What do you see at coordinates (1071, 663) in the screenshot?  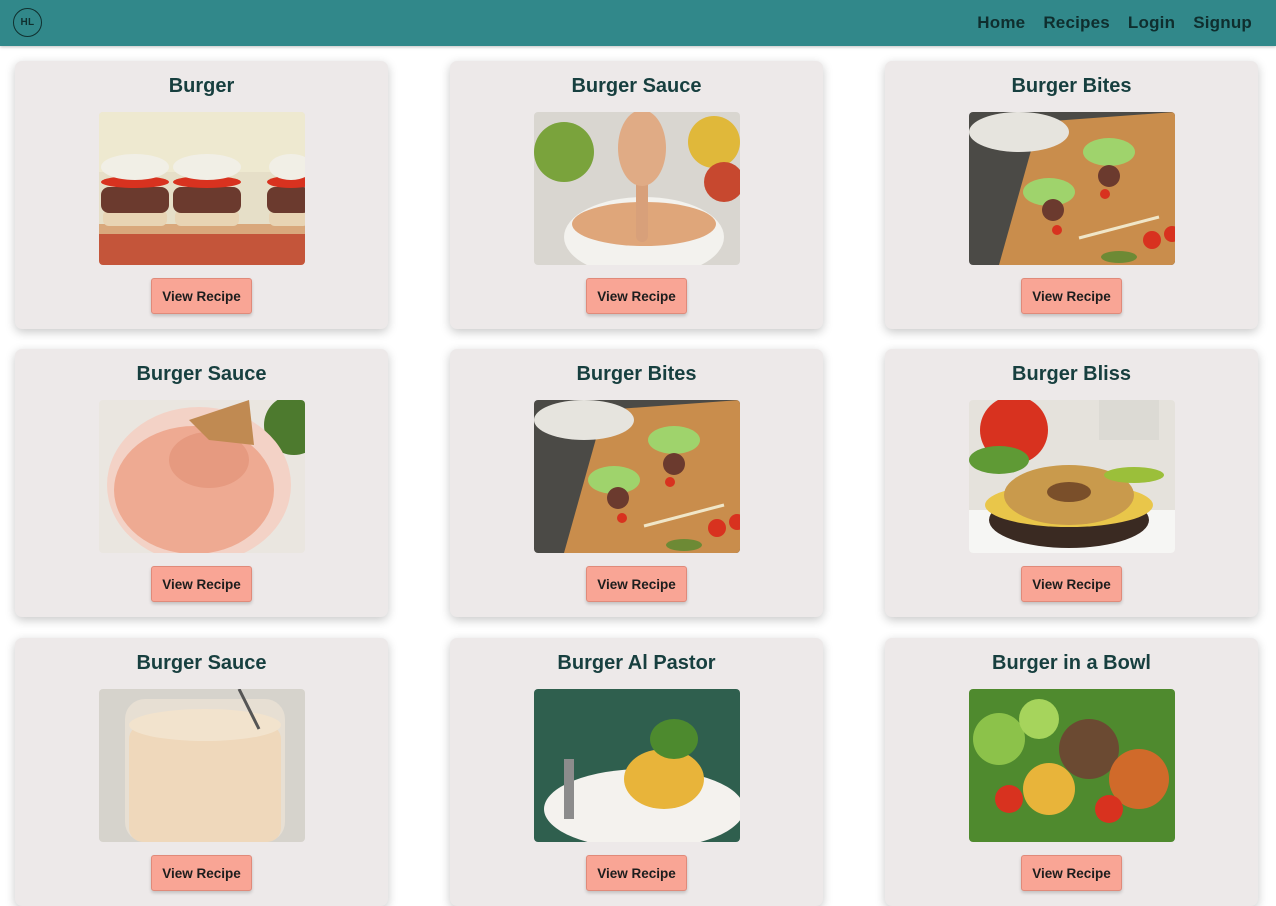 I see `recipe-title: Burger in a Bowl` at bounding box center [1071, 663].